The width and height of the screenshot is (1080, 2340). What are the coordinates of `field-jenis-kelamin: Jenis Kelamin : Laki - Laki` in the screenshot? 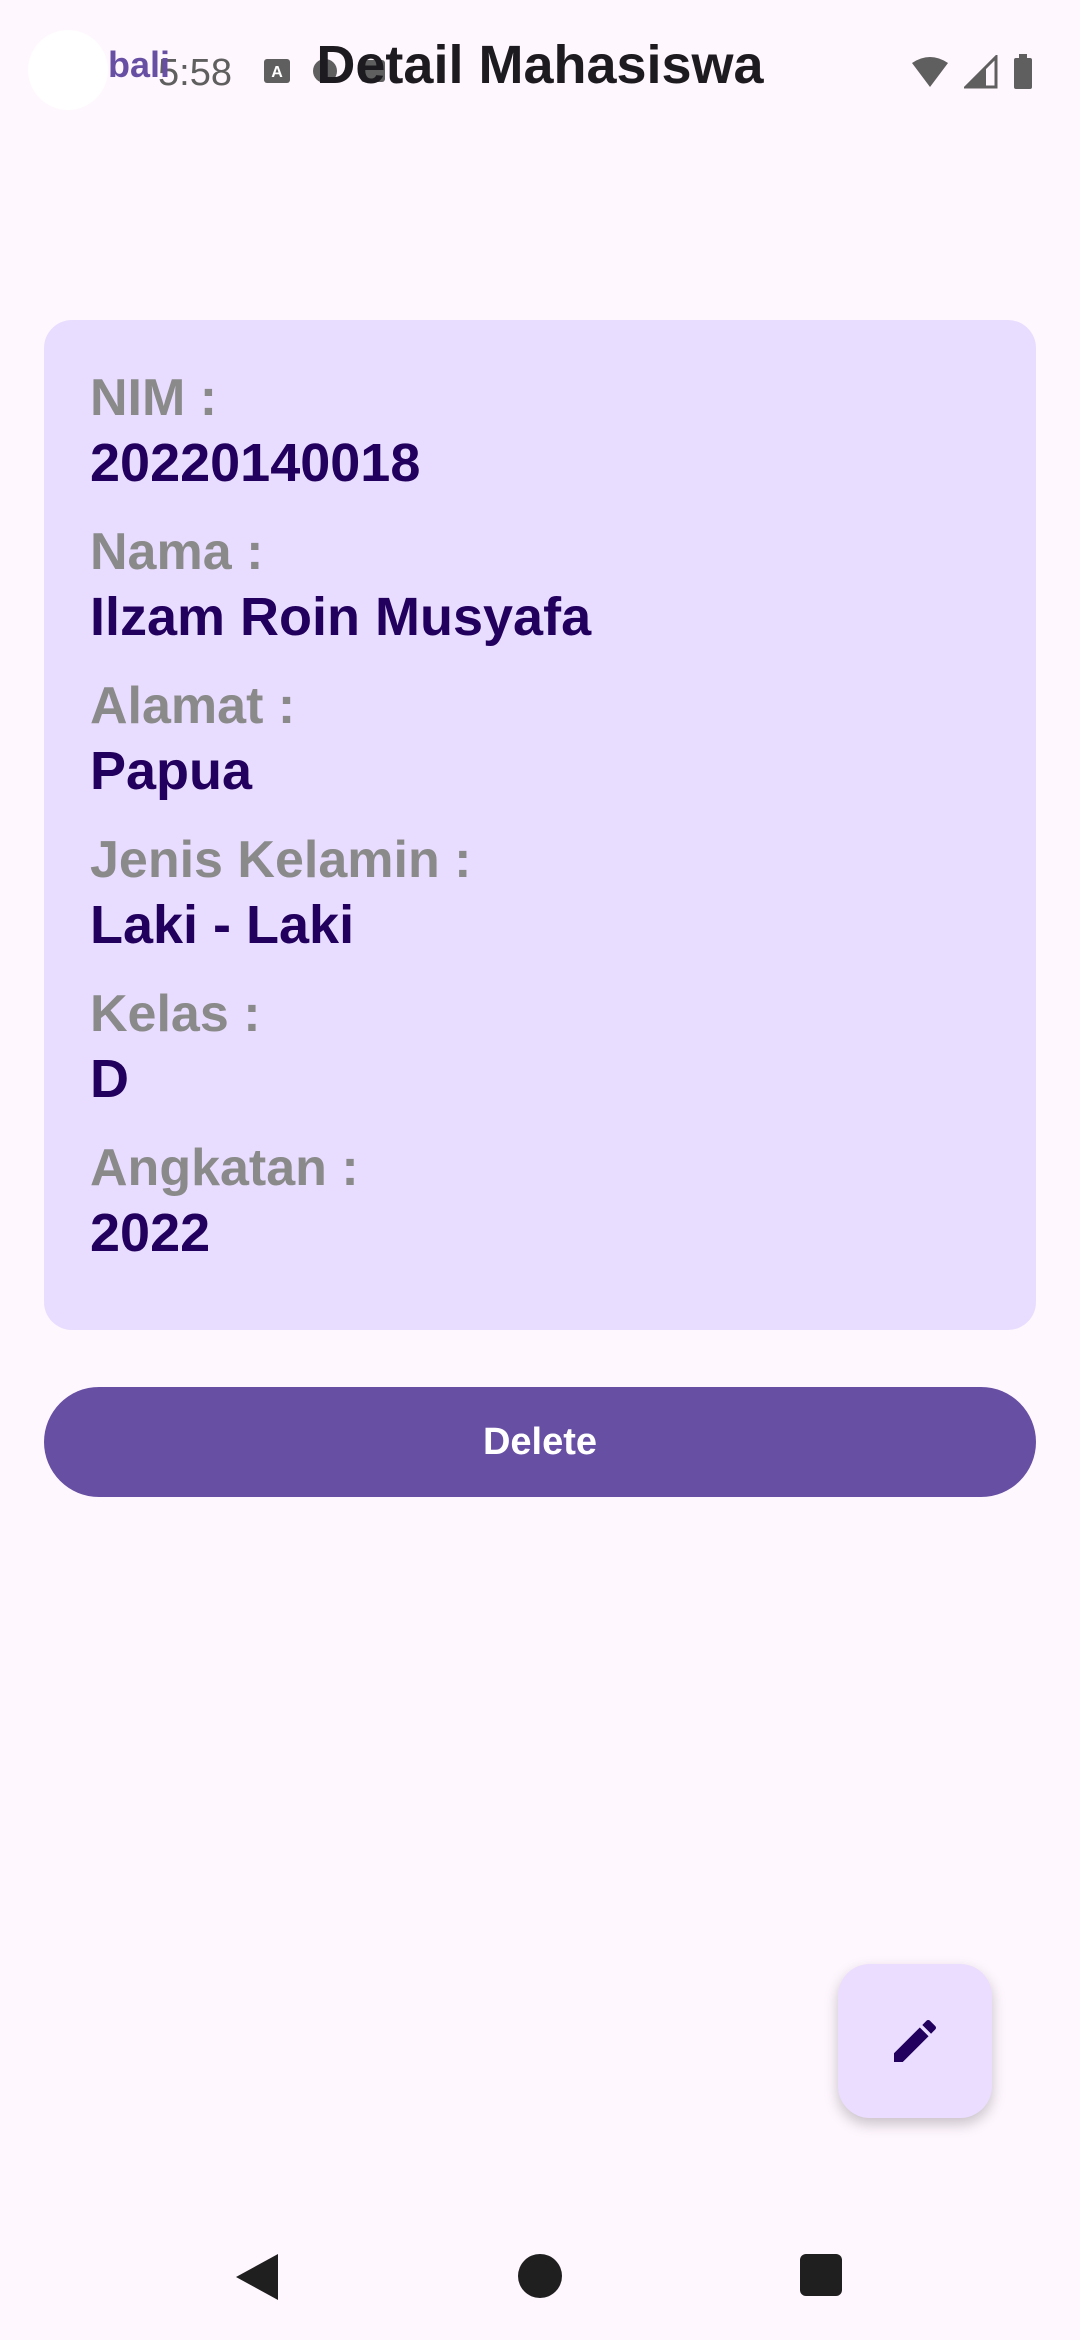 It's located at (540, 893).